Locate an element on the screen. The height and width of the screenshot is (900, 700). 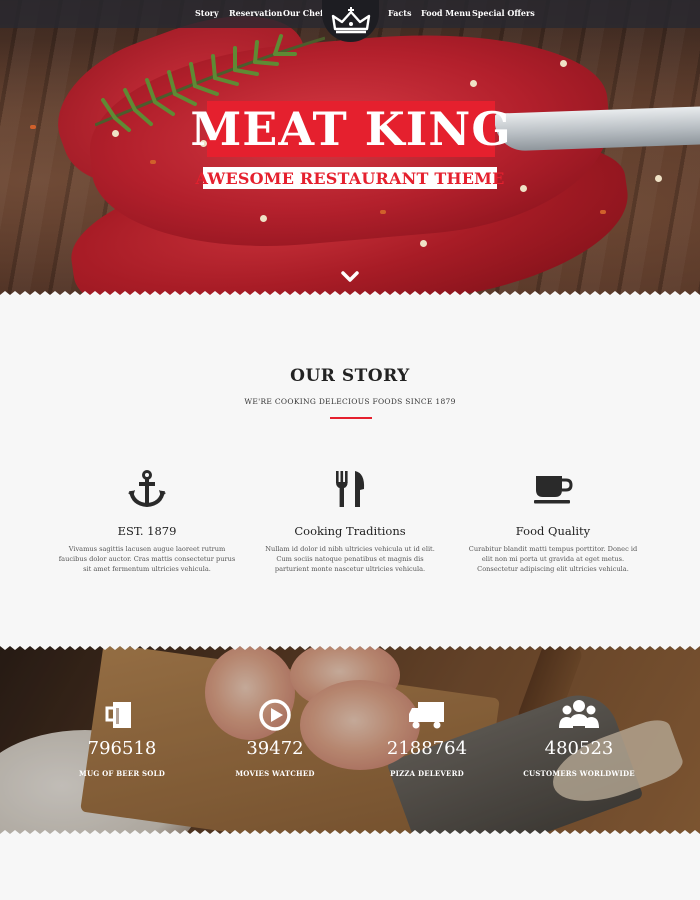
anchor-icon is located at coordinates (147, 489).